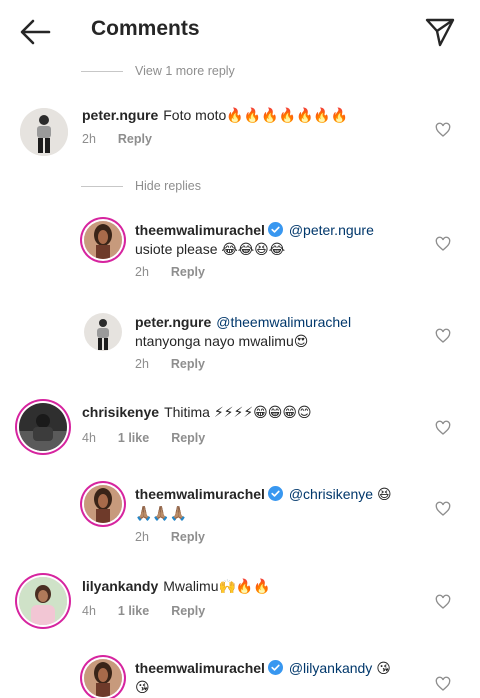 The height and width of the screenshot is (698, 480). What do you see at coordinates (35, 32) in the screenshot?
I see `arrow-left-icon` at bounding box center [35, 32].